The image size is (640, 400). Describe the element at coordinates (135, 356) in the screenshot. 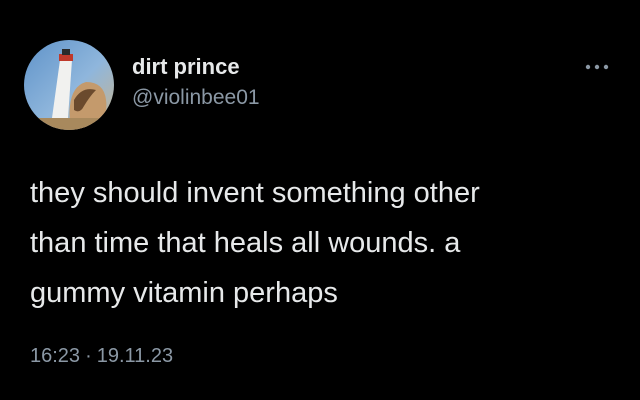

I see `tweet-date: 19.11.23` at that location.